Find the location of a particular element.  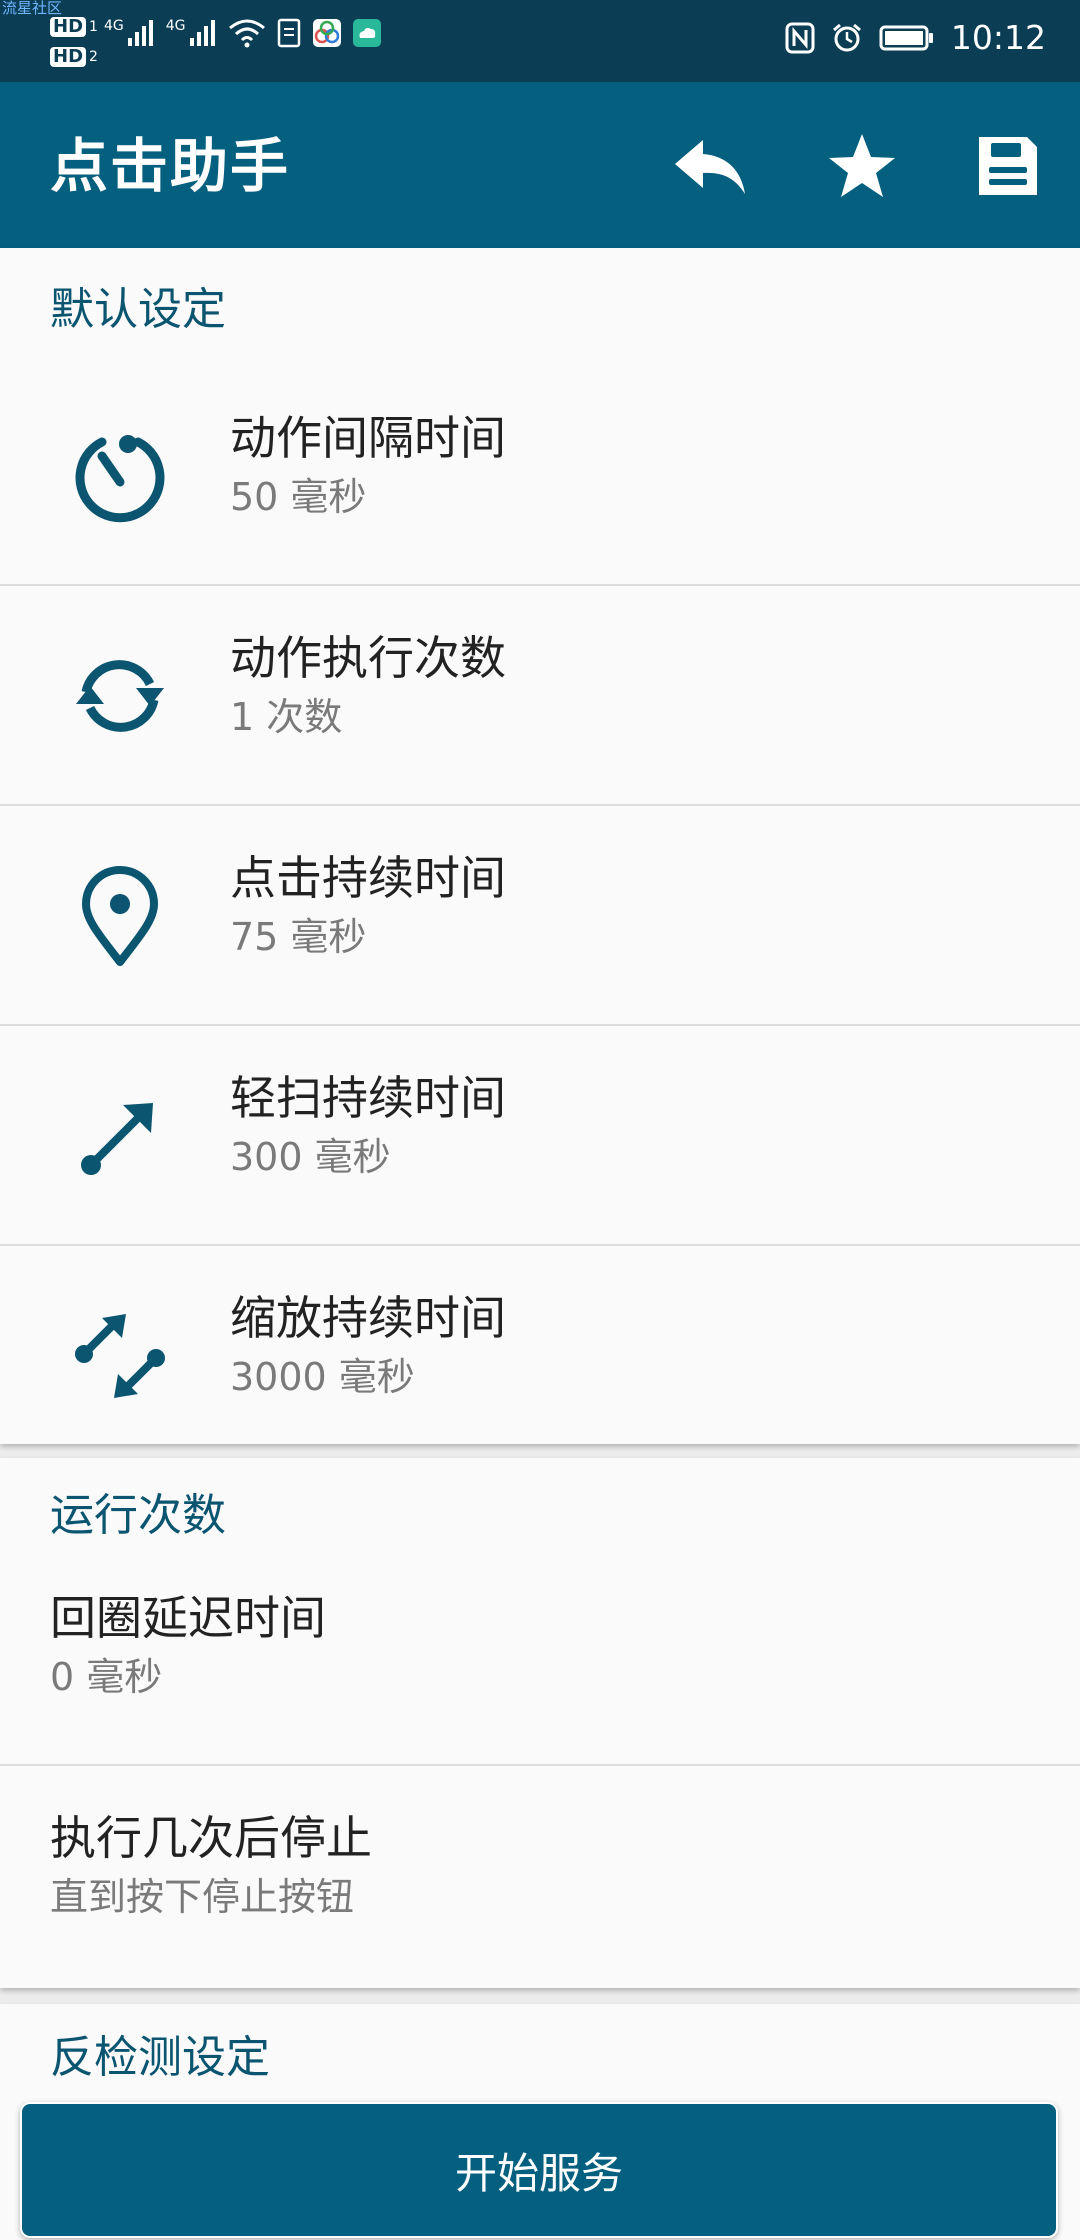

hd-badge-2: HD is located at coordinates (68, 57).